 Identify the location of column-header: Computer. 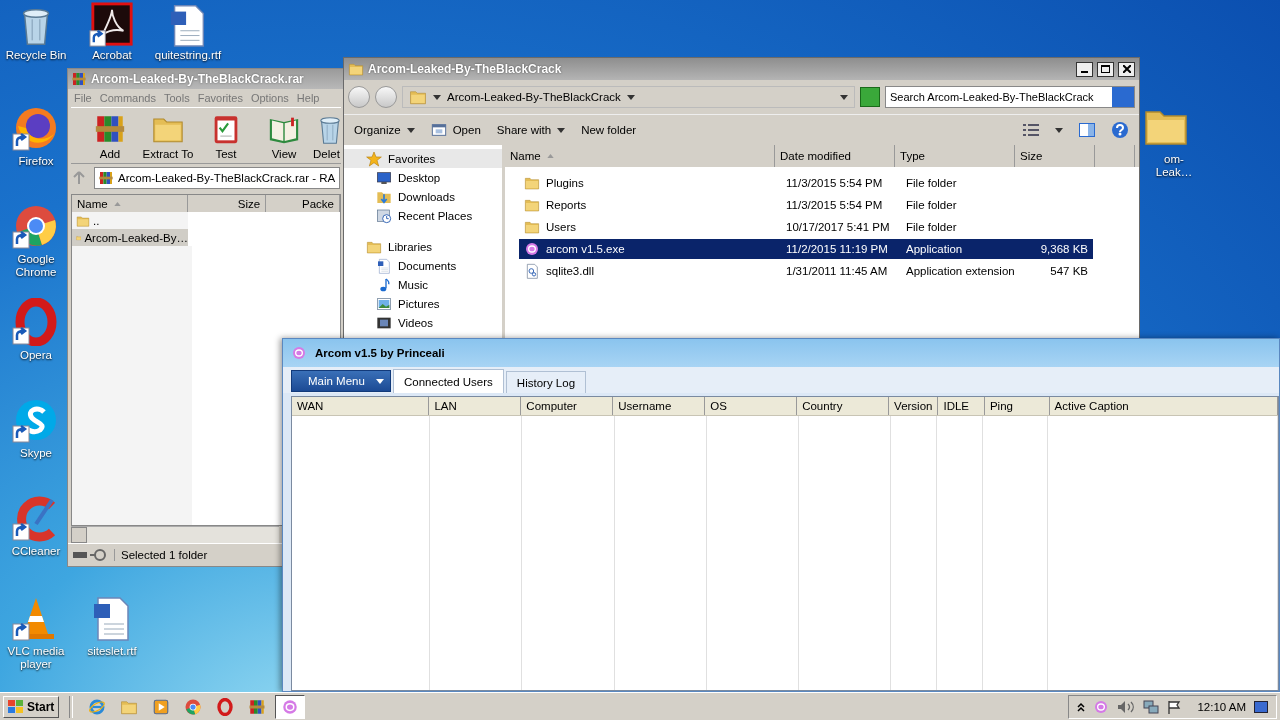
(567, 406).